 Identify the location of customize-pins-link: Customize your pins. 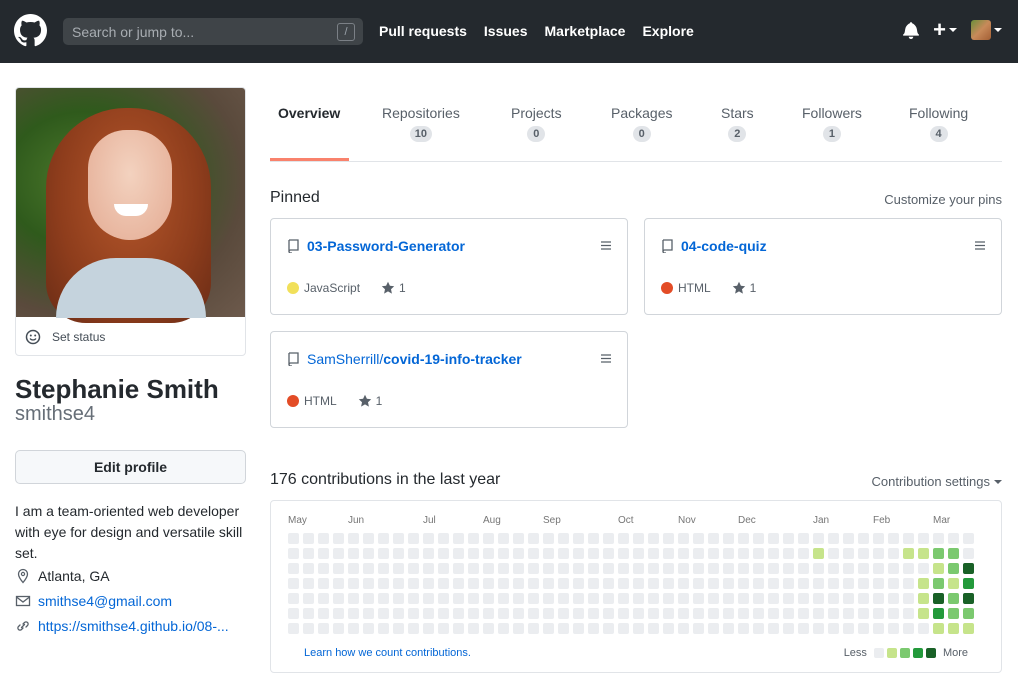
(943, 199).